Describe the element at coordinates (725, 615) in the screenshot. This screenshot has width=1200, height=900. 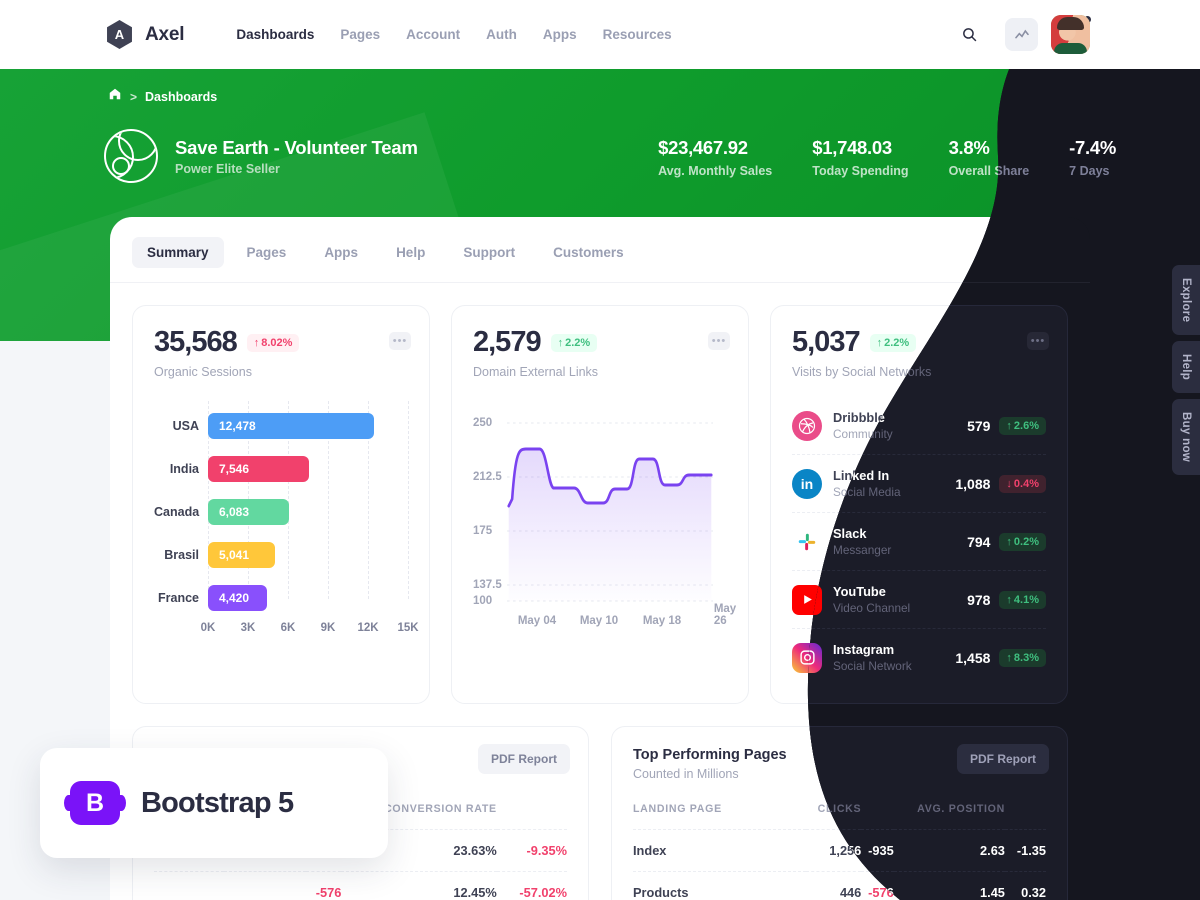
I see `x-tick: May 26` at that location.